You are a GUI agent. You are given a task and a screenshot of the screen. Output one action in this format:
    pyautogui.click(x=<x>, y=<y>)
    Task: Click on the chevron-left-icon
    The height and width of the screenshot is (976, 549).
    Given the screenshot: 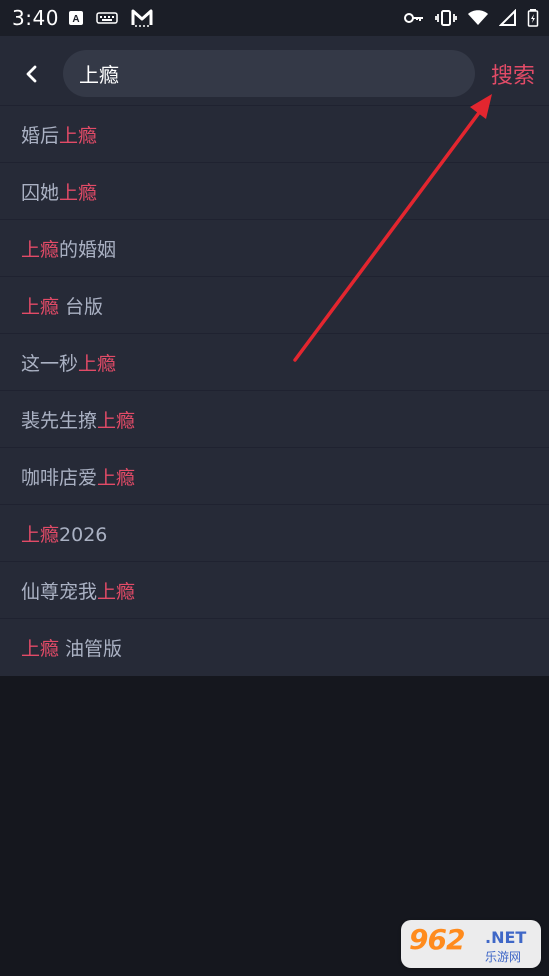 What is the action you would take?
    pyautogui.click(x=32, y=74)
    